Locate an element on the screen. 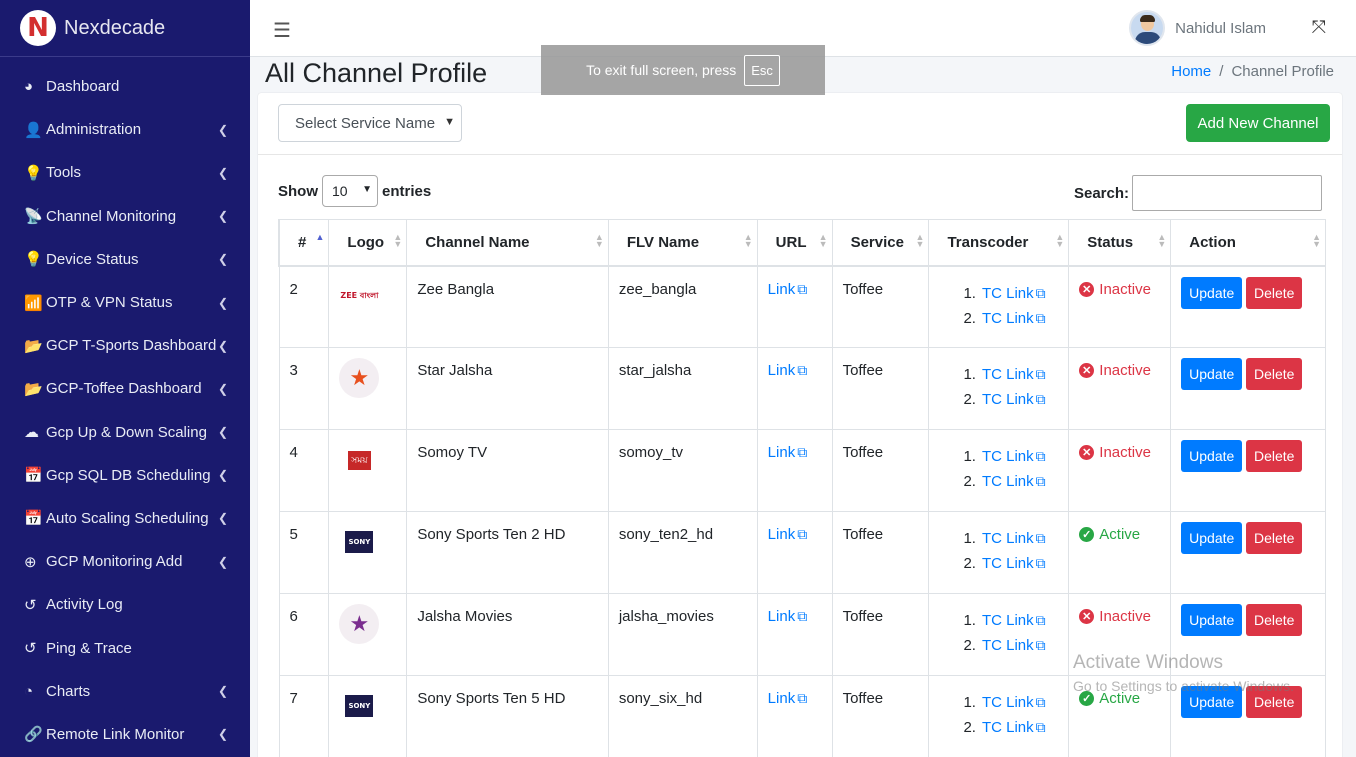 The height and width of the screenshot is (757, 1356). sidebar-item-device-status: 💡 Device Status ❮ is located at coordinates (125, 259).